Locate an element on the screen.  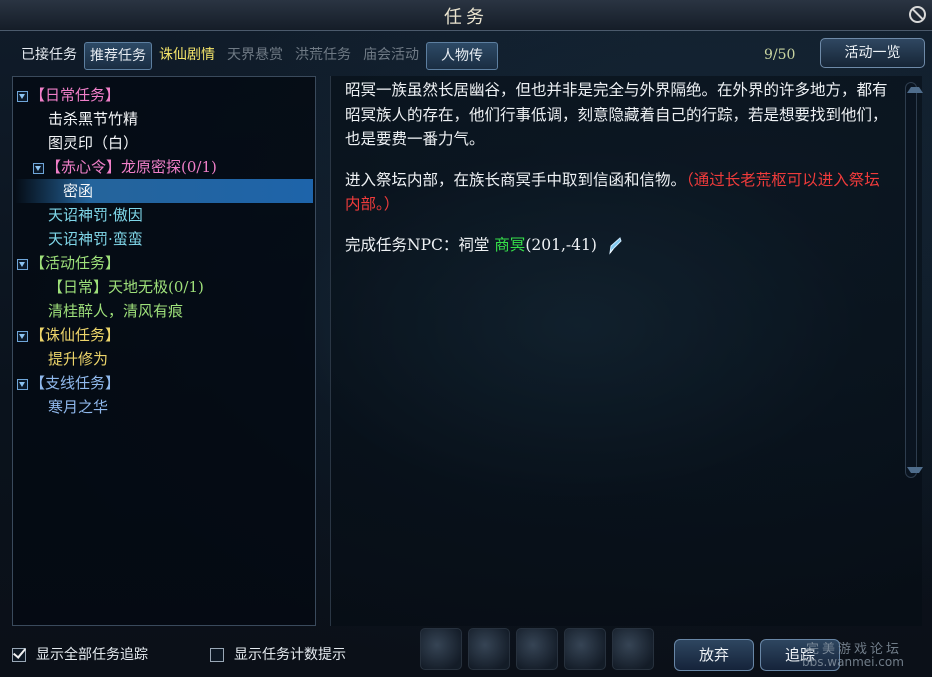
close-icon is located at coordinates (917, 14).